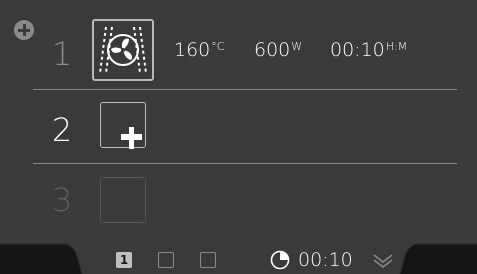 The image size is (477, 274). Describe the element at coordinates (62, 54) in the screenshot. I see `stage-1-number: 1` at that location.